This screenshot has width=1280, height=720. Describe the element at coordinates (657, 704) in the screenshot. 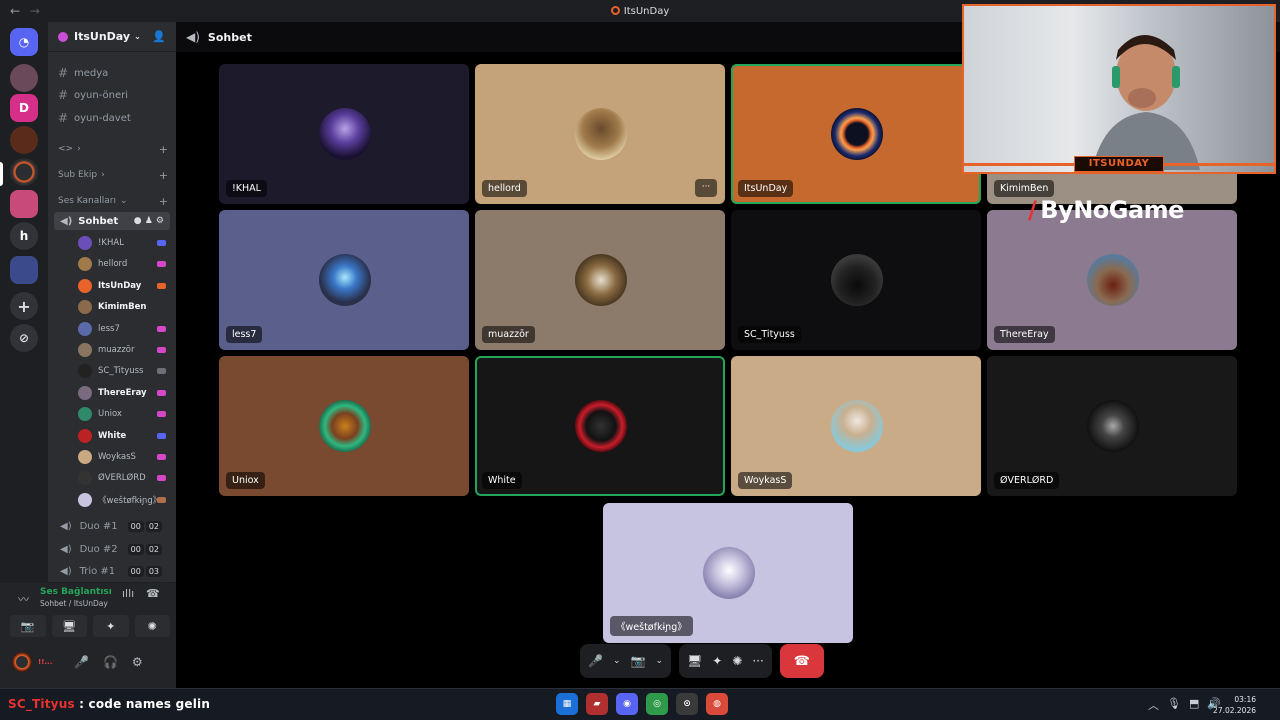

I see `chrome-icon: ◎` at that location.